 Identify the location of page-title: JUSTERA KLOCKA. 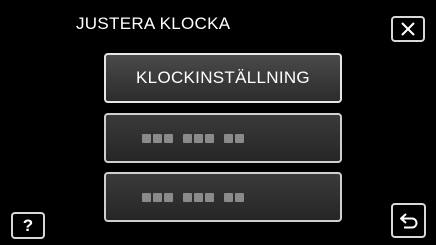
(153, 23).